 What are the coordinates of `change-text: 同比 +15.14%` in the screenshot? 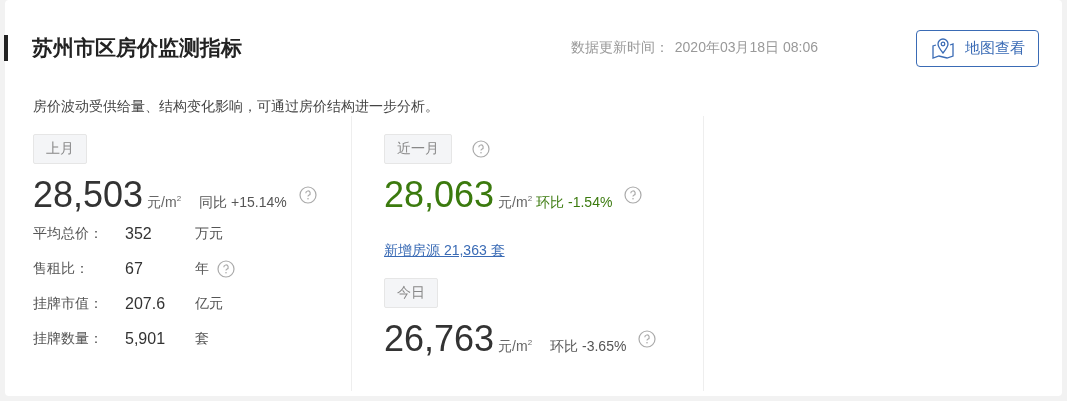 It's located at (243, 203).